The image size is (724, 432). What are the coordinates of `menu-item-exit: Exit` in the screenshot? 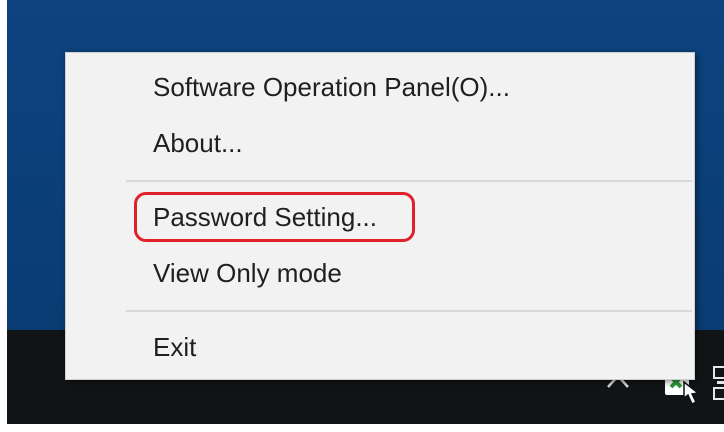 It's located at (380, 347).